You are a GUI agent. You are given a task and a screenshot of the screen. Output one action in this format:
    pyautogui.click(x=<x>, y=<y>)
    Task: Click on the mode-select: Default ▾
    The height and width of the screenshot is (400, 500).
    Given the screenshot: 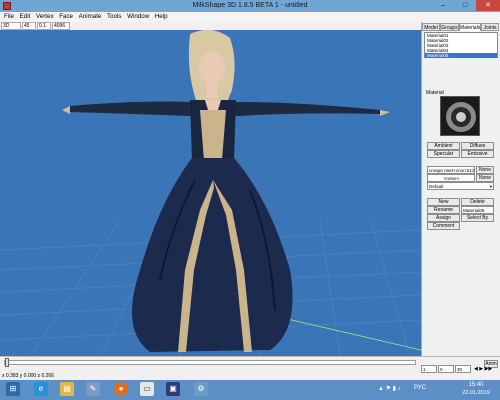 What is the action you would take?
    pyautogui.click(x=460, y=186)
    